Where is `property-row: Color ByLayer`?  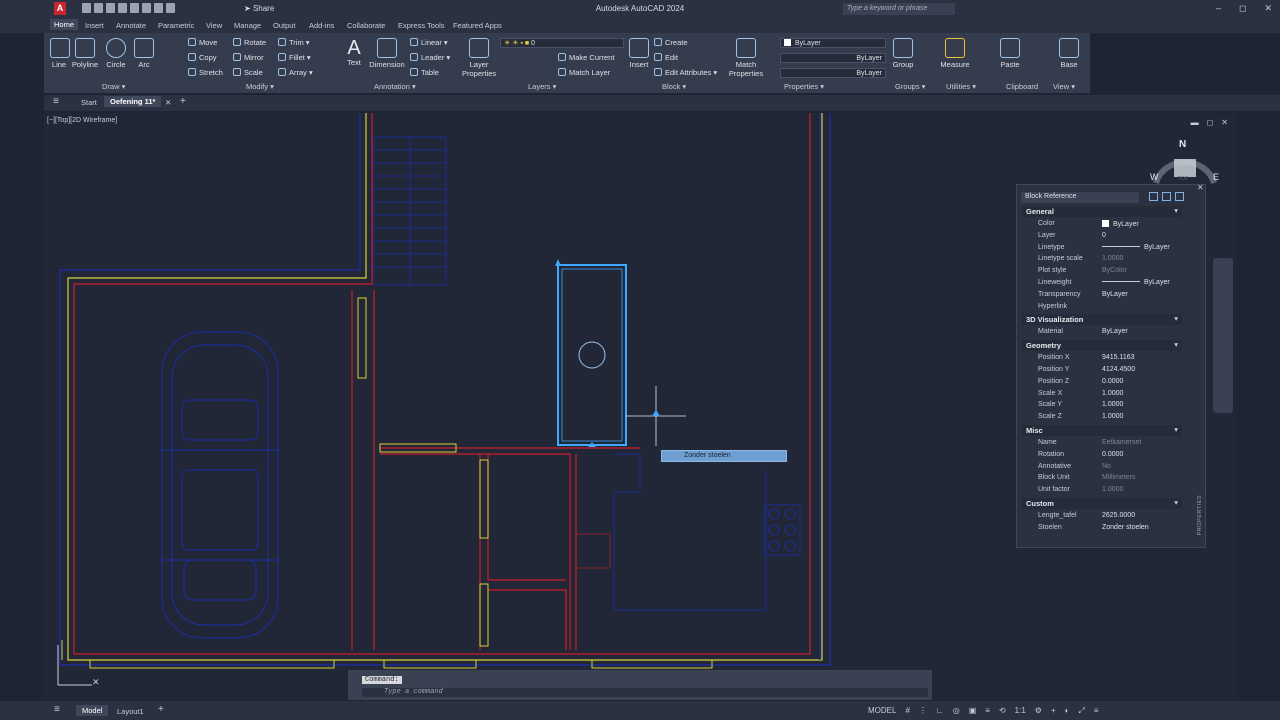 property-row: Color ByLayer is located at coordinates (1102, 224).